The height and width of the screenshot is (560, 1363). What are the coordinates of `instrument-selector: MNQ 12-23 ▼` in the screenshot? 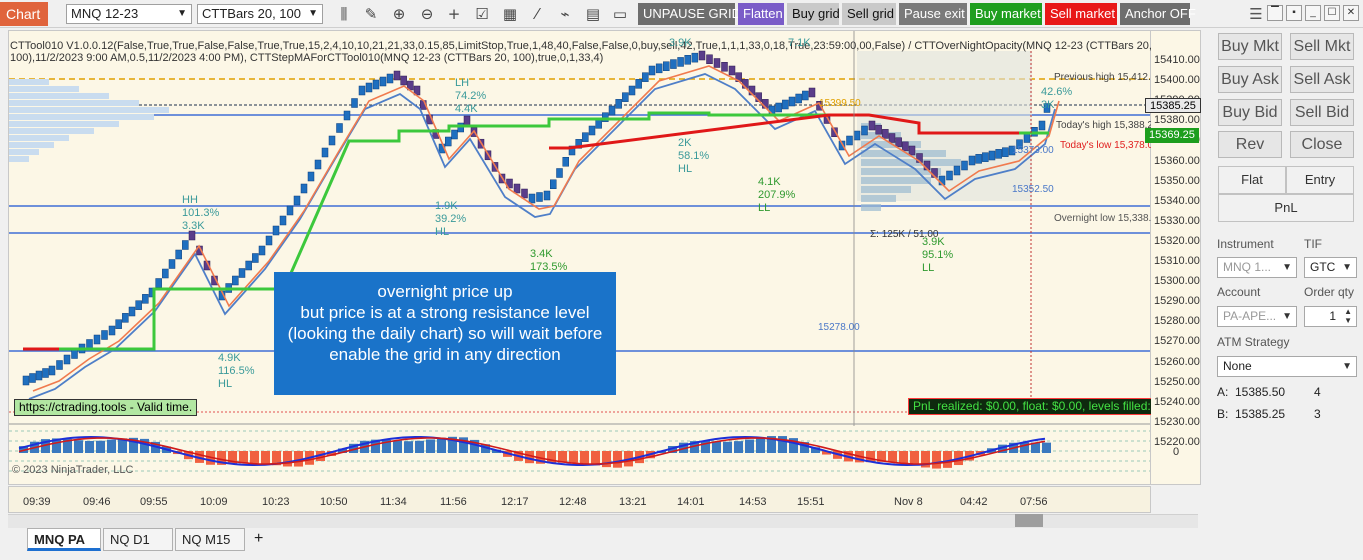 It's located at (129, 14).